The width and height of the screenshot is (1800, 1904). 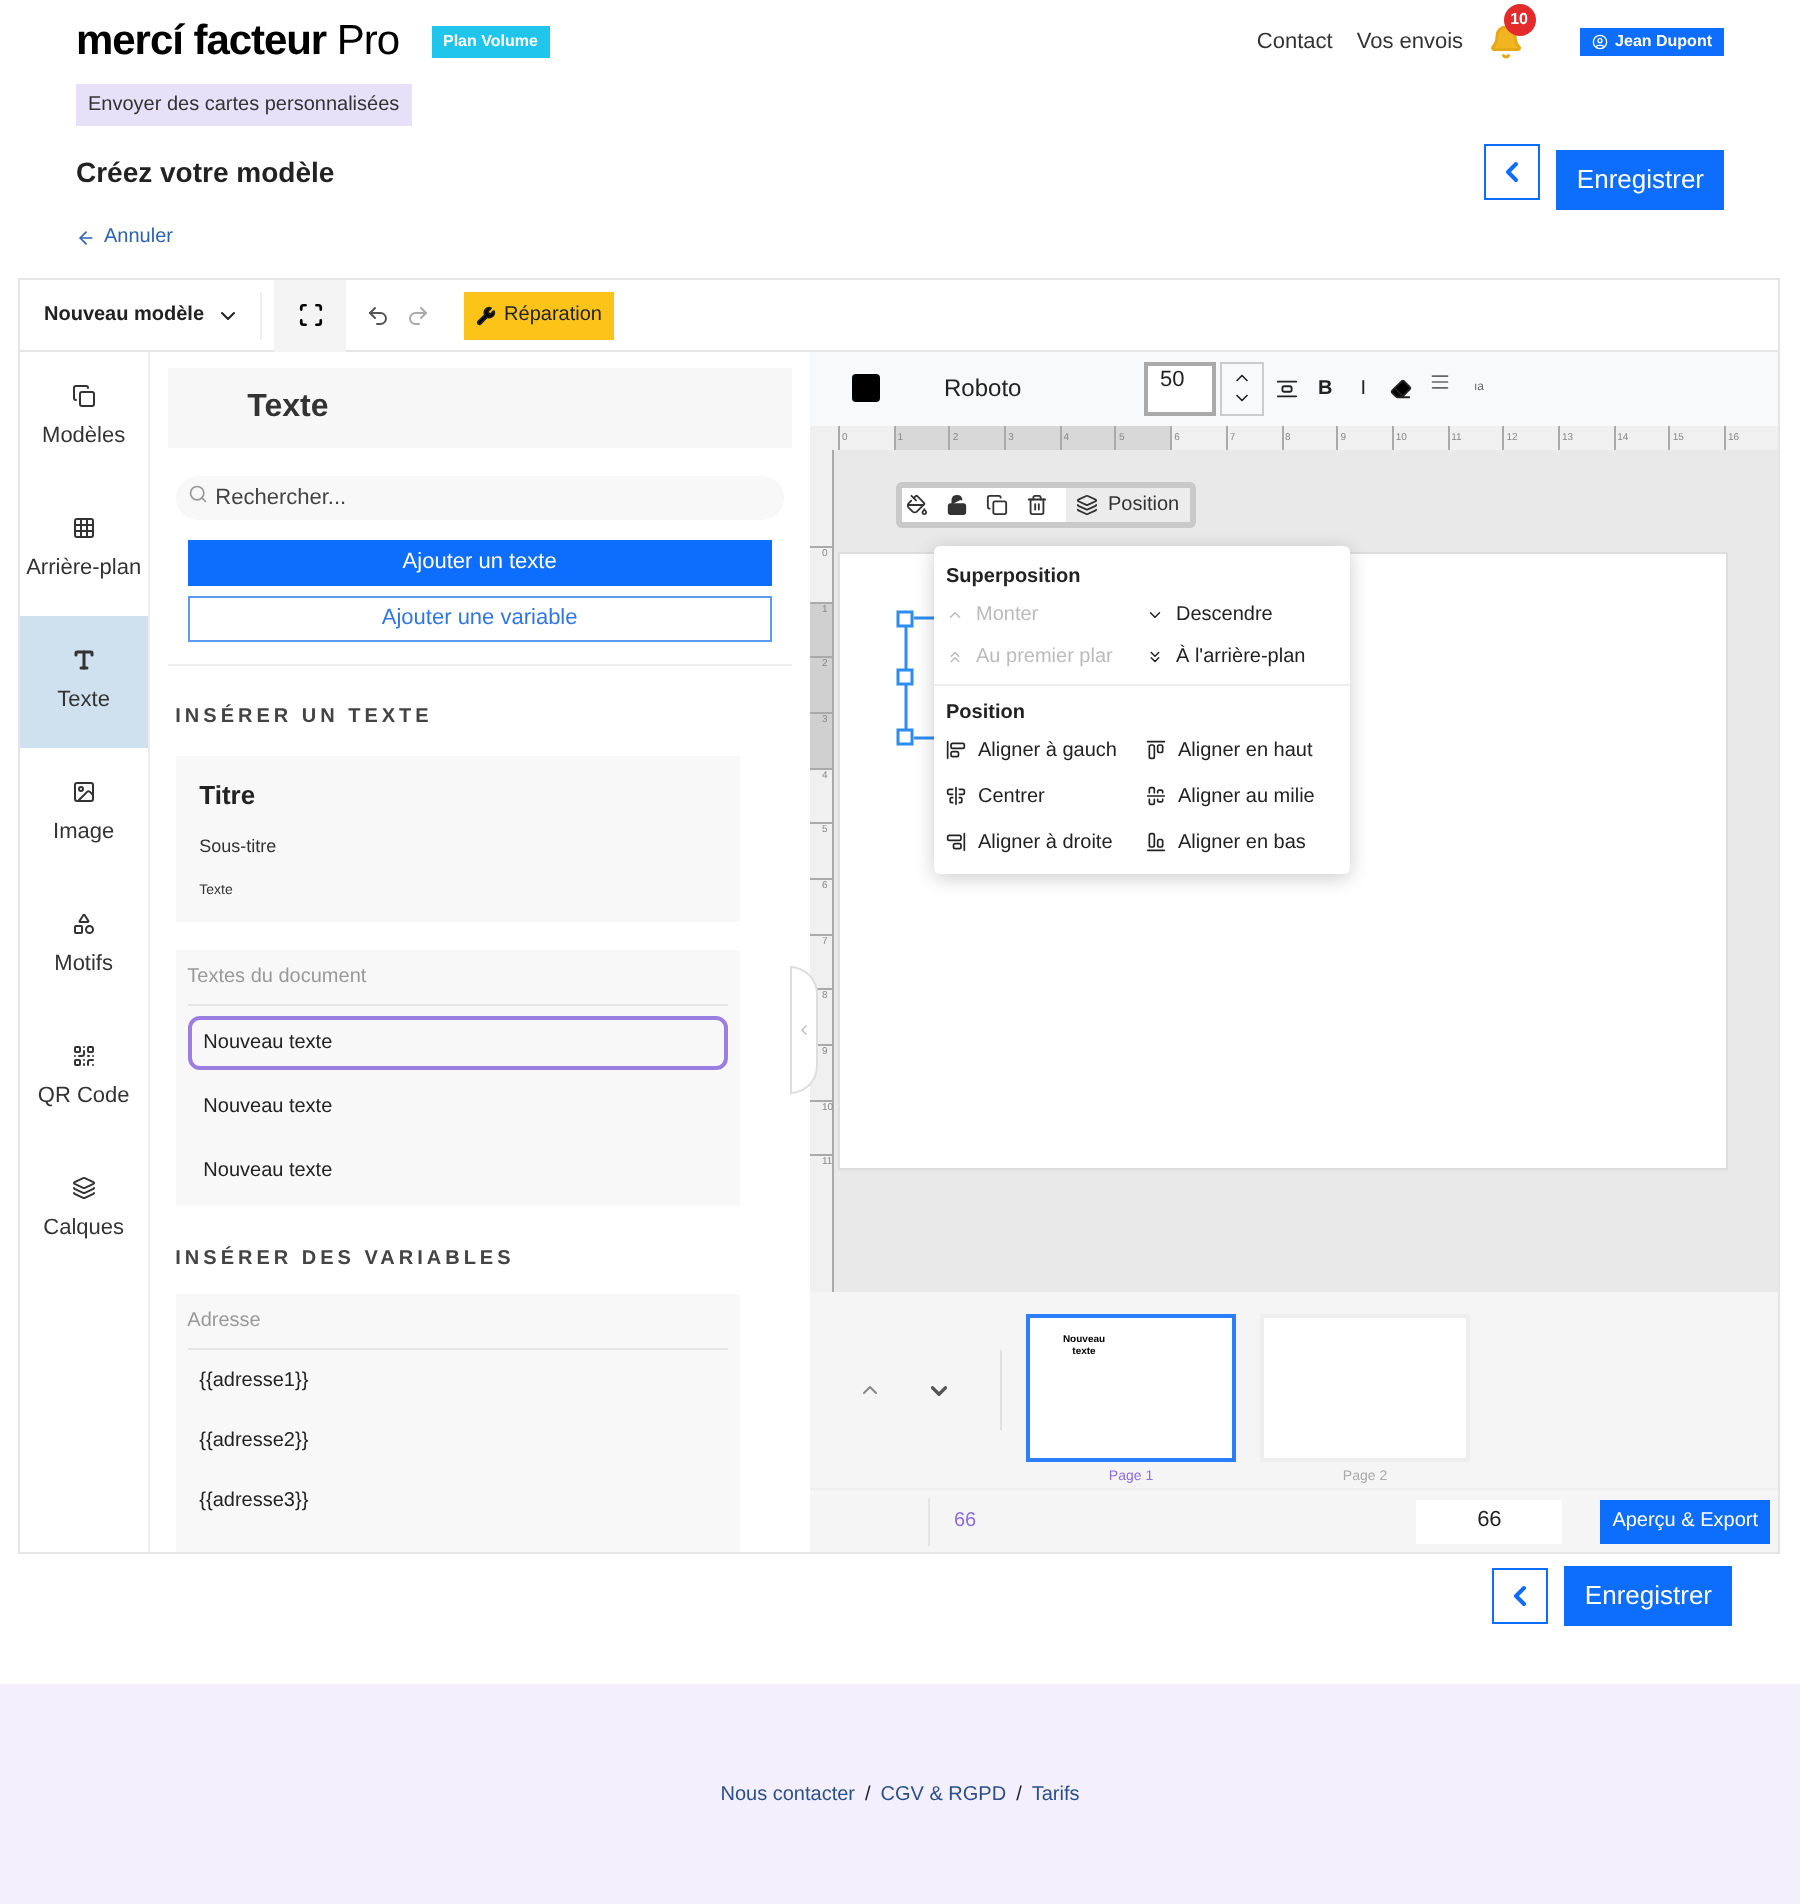 What do you see at coordinates (965, 1522) in the screenshot?
I see `zoom-level: 66` at bounding box center [965, 1522].